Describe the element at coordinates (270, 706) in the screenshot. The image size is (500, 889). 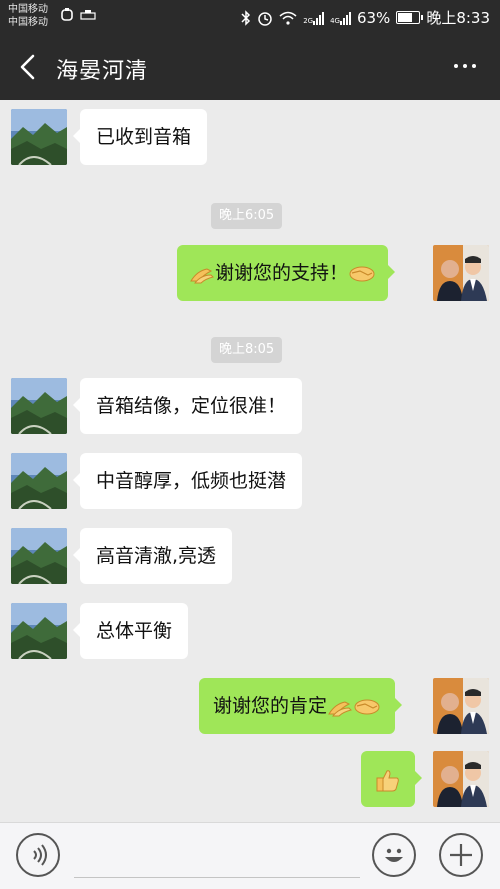
I see `message-text: 谢谢您的肯定` at that location.